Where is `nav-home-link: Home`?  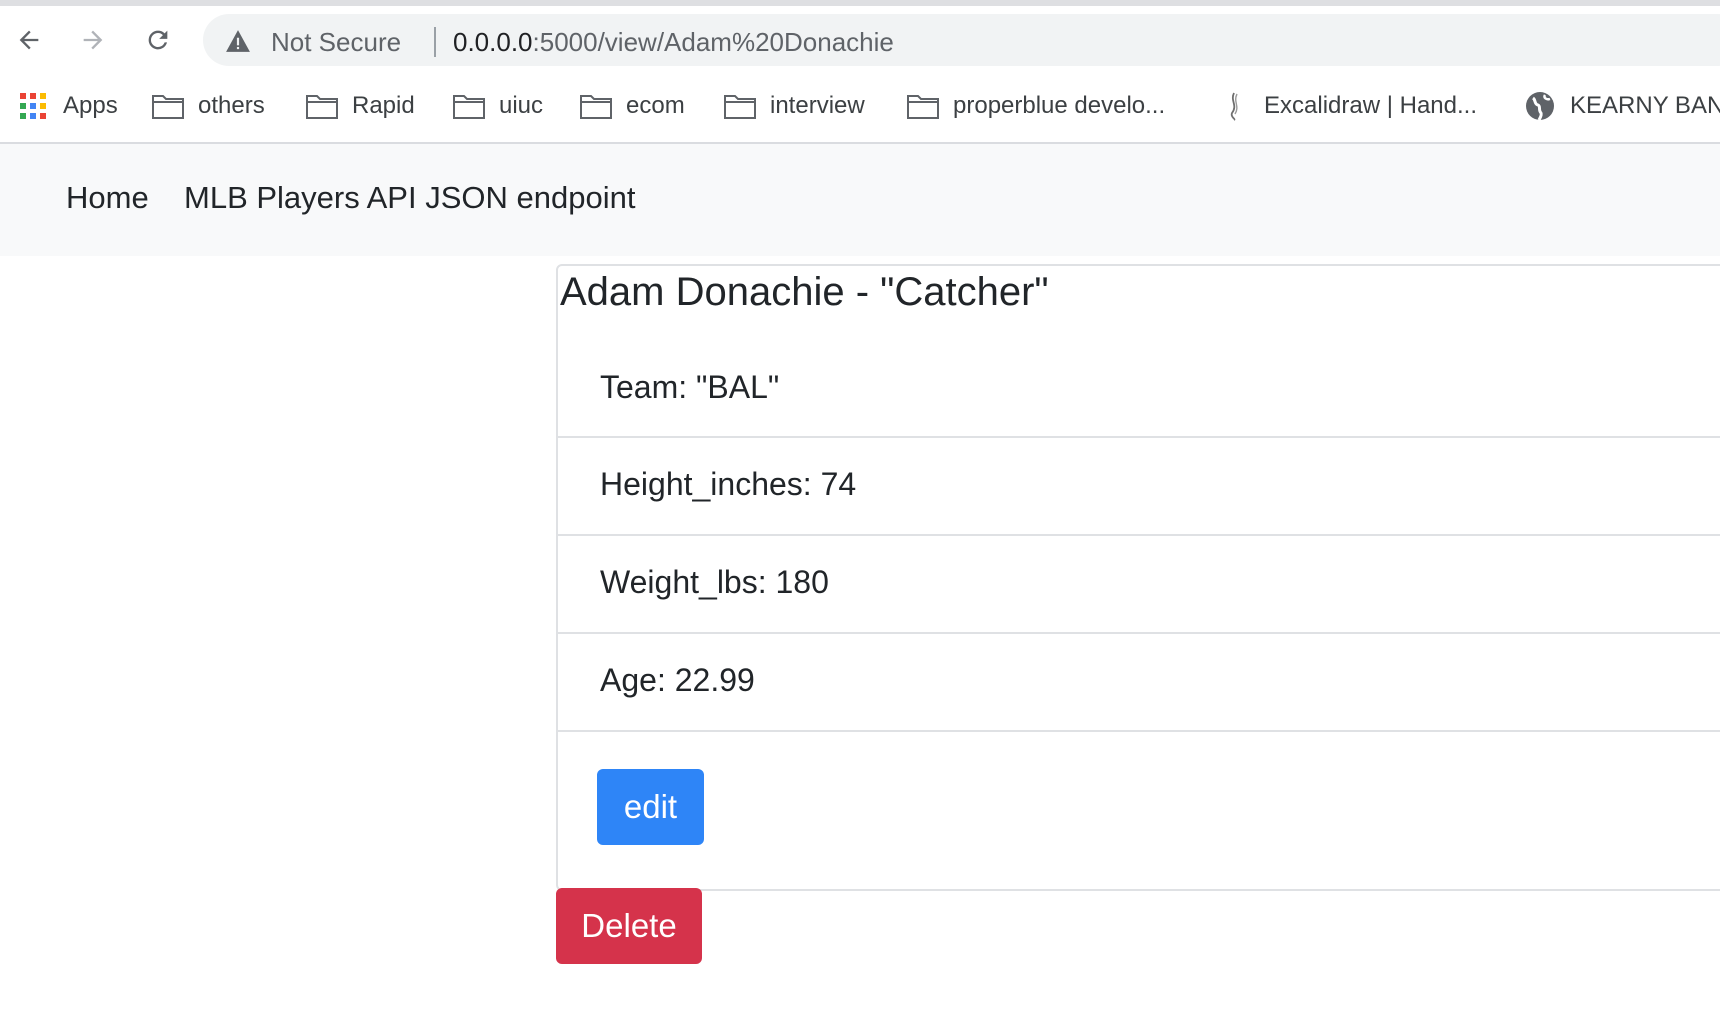 nav-home-link: Home is located at coordinates (107, 198).